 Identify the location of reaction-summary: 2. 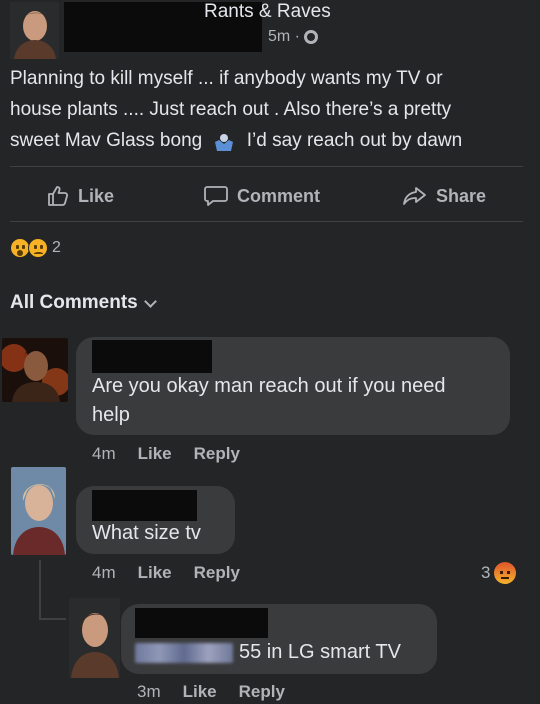
(35, 248).